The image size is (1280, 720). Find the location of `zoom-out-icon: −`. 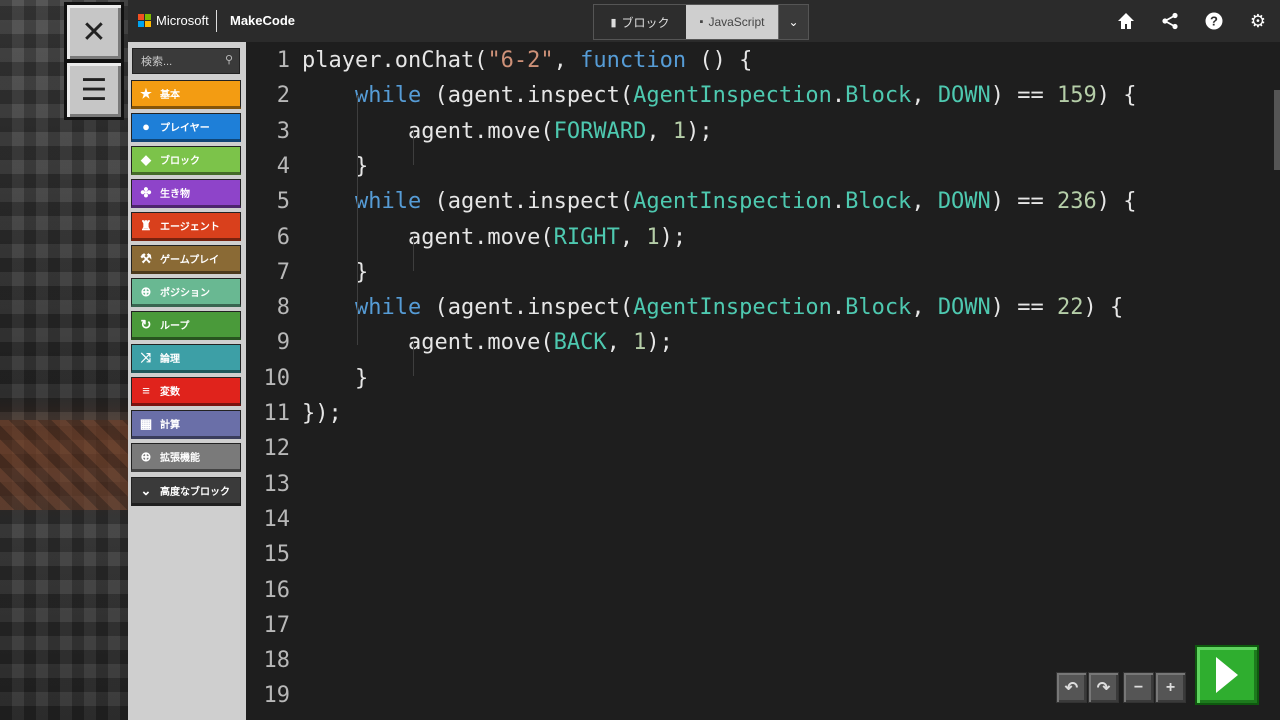

zoom-out-icon: − is located at coordinates (1138, 687).